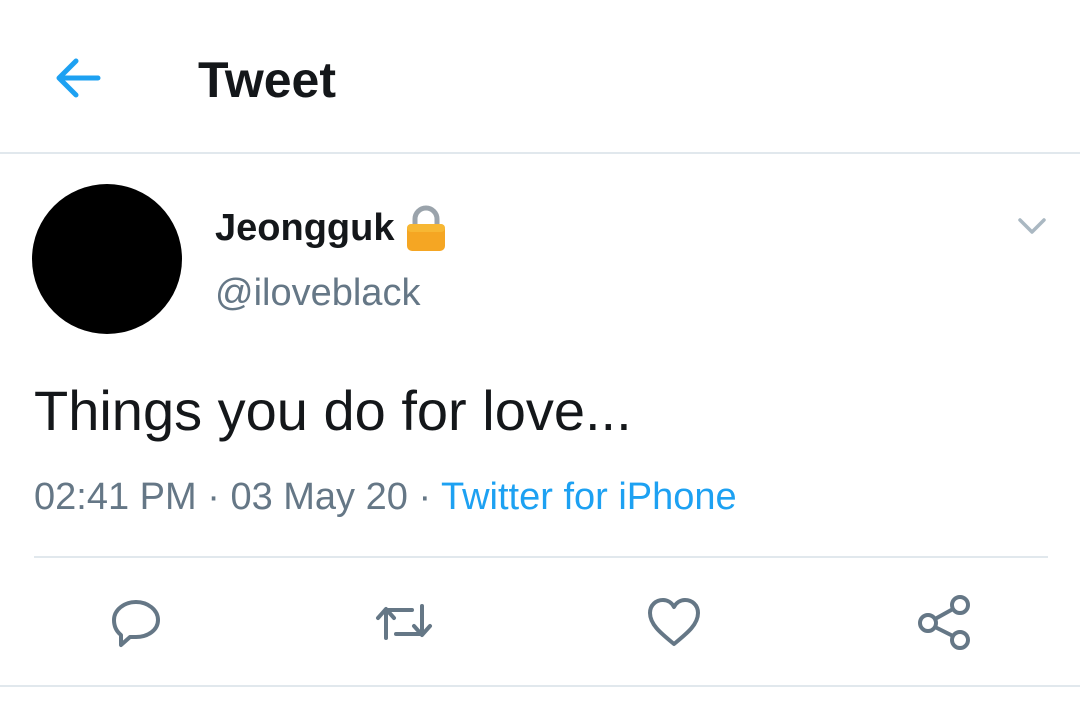 The height and width of the screenshot is (705, 1080). I want to click on back-button, so click(78, 78).